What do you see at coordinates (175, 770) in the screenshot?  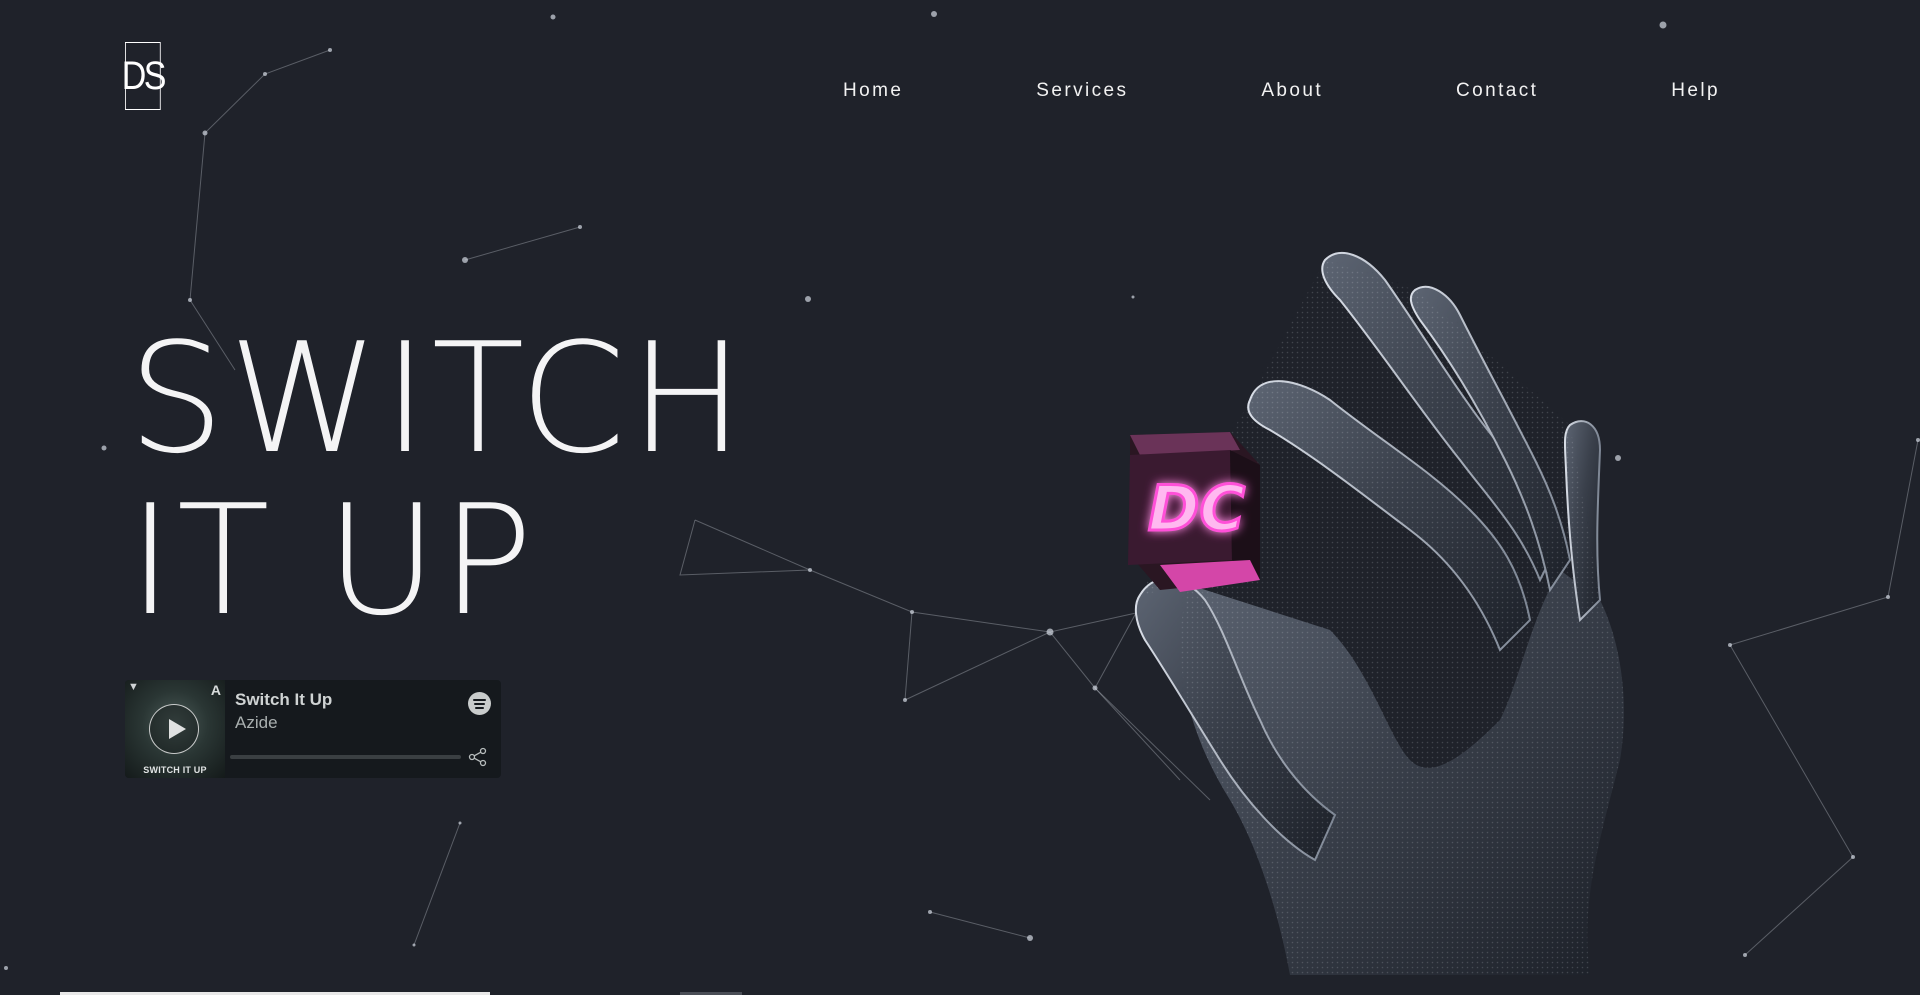 I see `cover-caption: SWITCH IT UP` at bounding box center [175, 770].